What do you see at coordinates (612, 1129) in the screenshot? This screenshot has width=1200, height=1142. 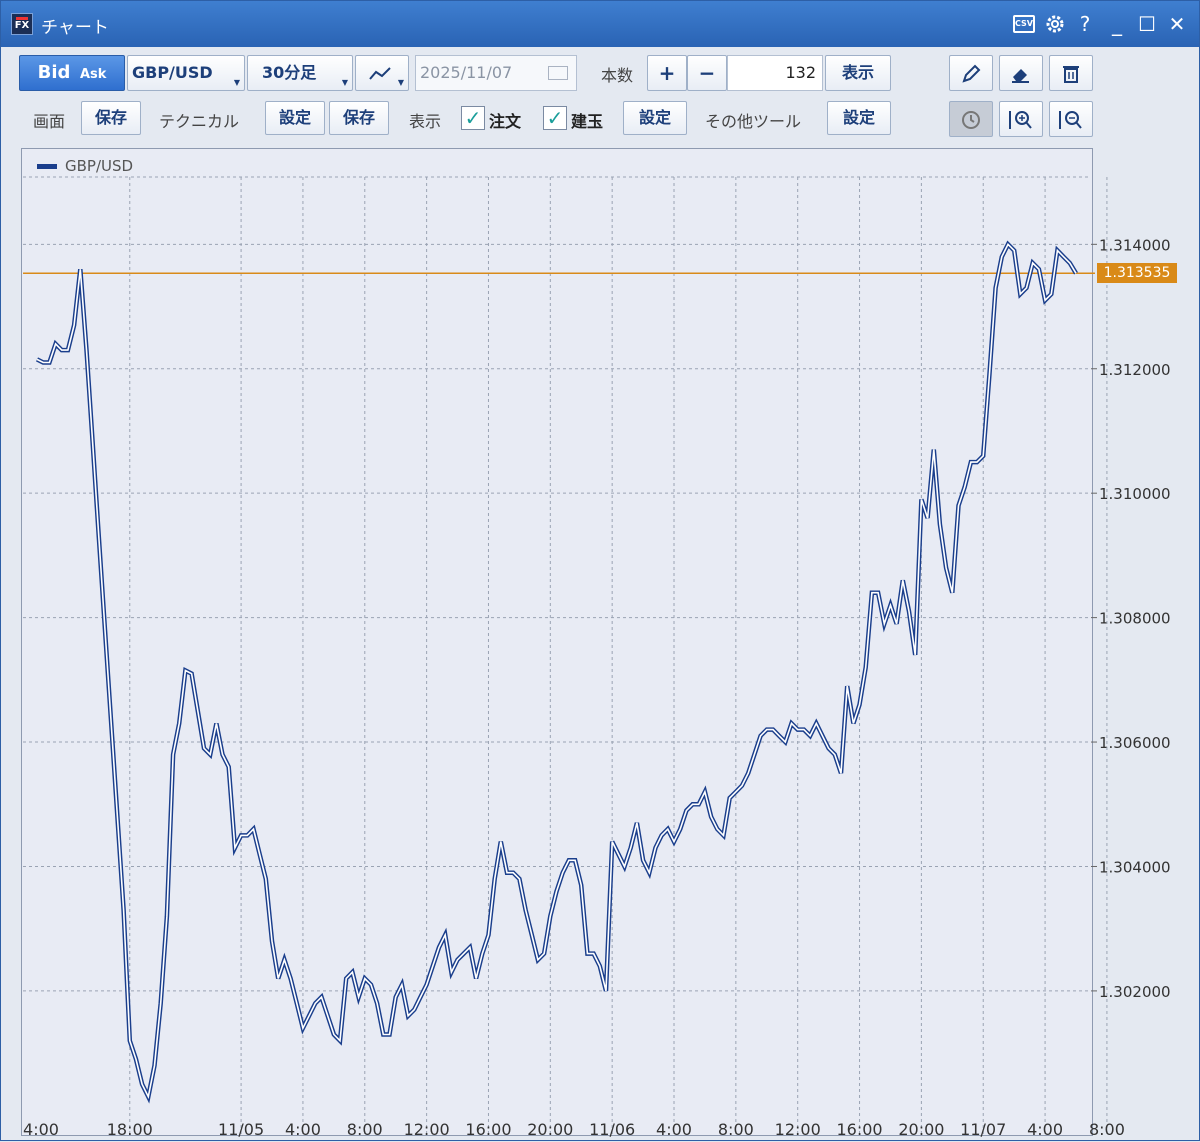 I see `x-tick-label: 11/06` at bounding box center [612, 1129].